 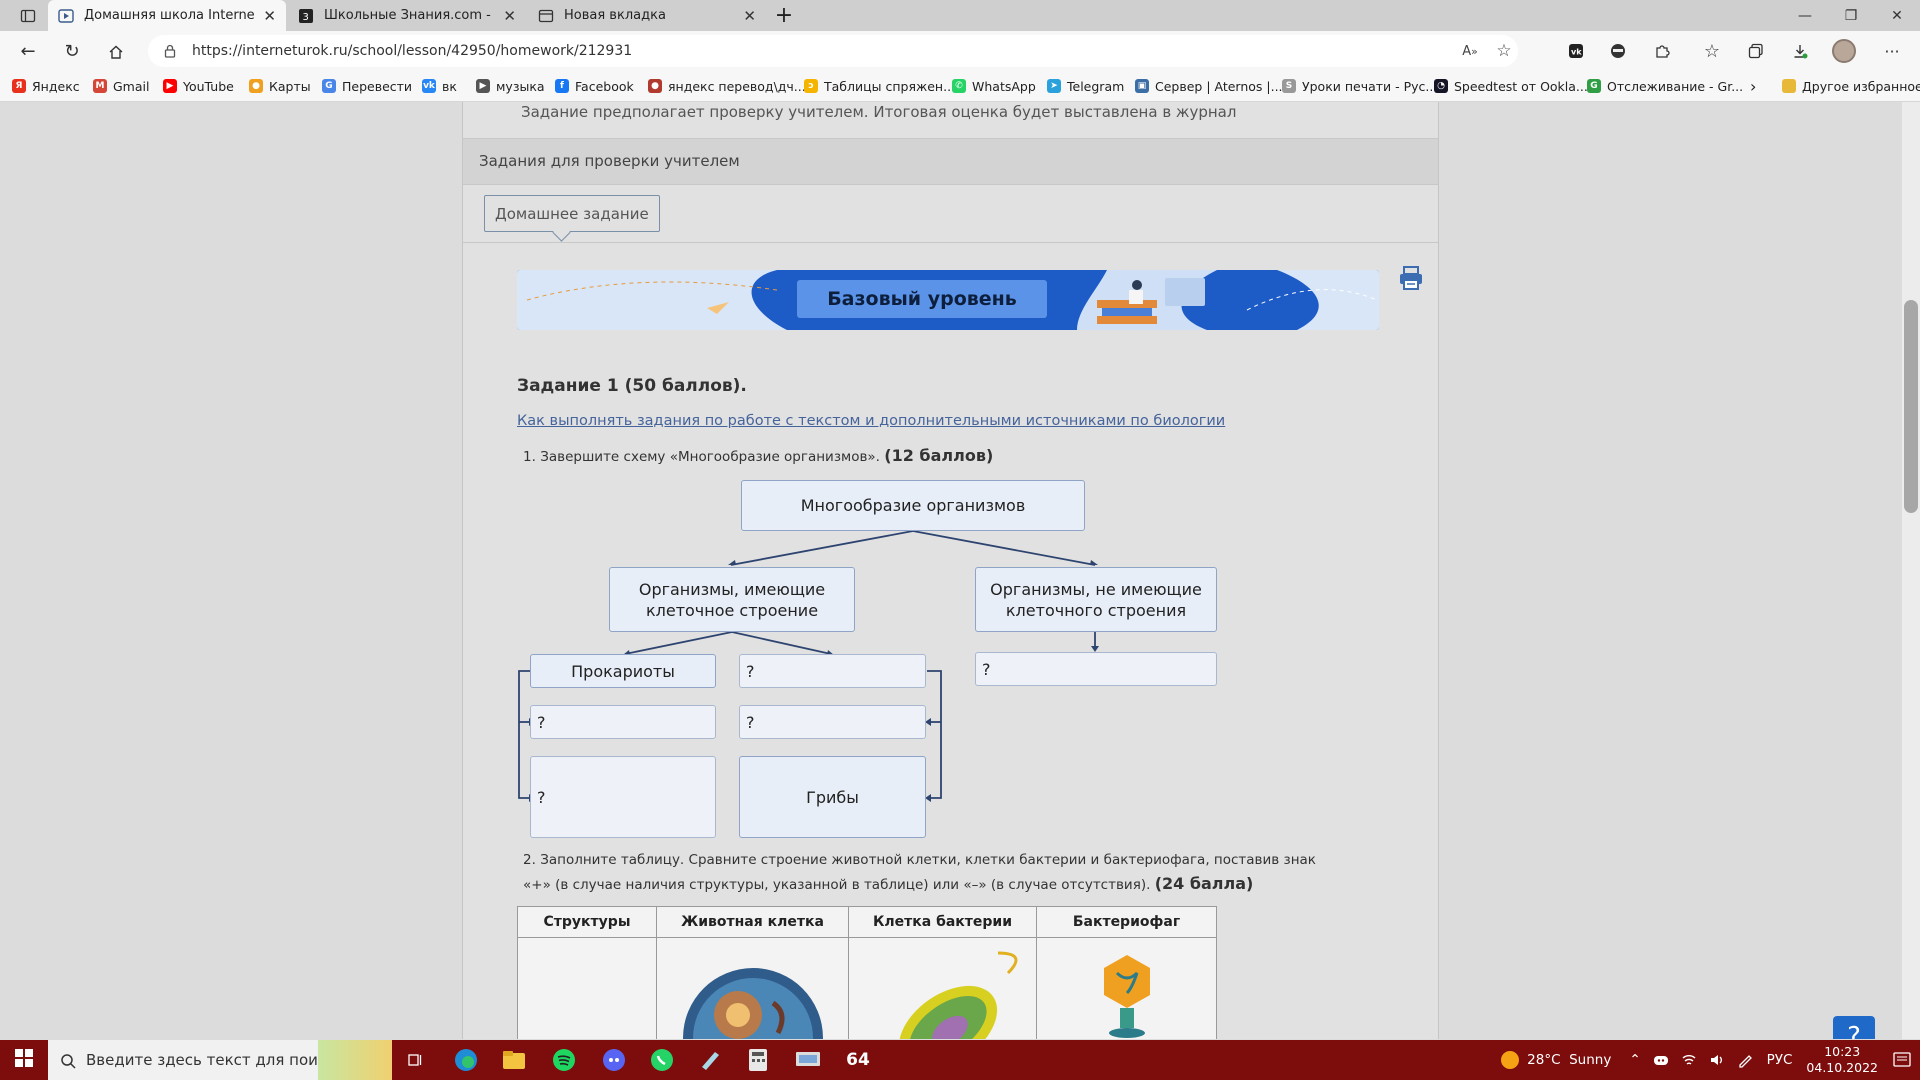 I want to click on tab-znanija: 3 Школьные Знания.com - Решаем ✕, so click(x=407, y=15).